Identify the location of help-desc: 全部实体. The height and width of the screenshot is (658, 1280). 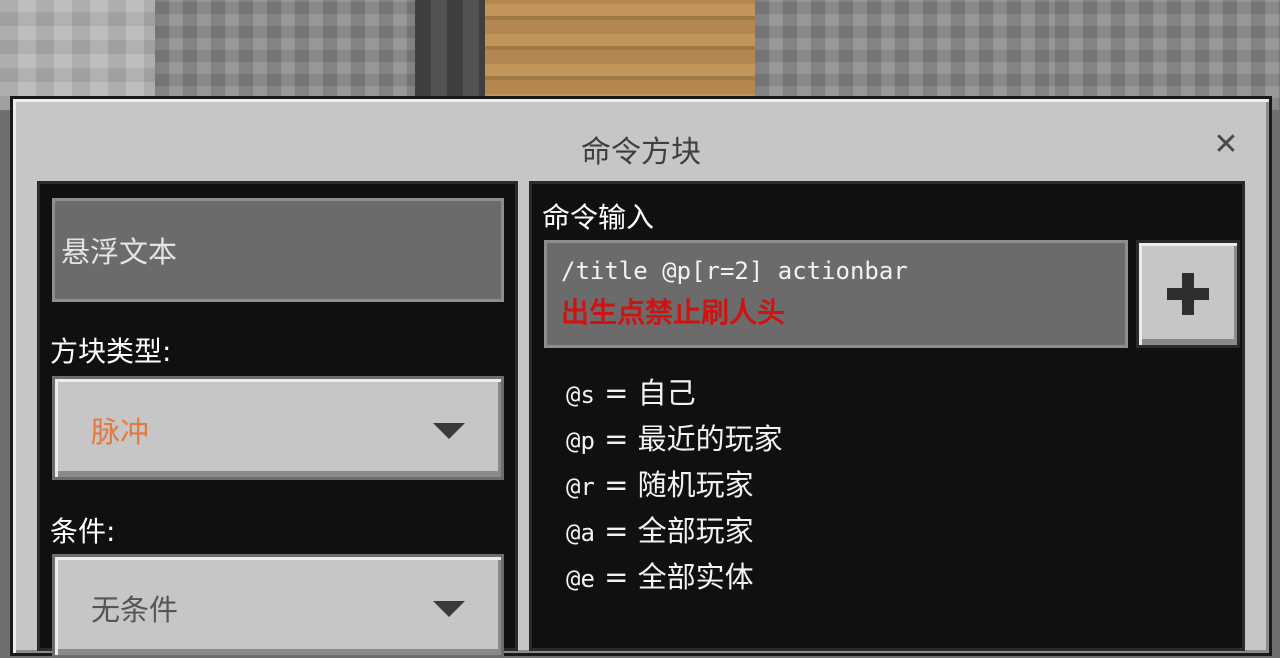
(695, 577).